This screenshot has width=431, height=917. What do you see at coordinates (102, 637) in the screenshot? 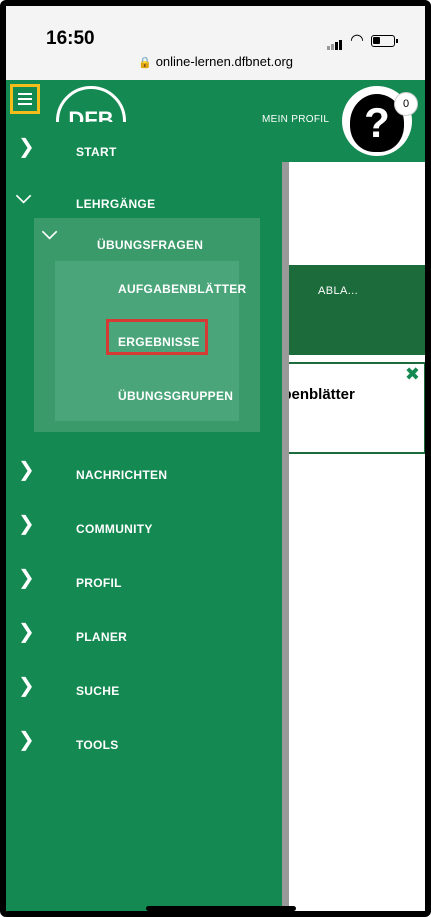
I see `nav-item-label: PLANER` at bounding box center [102, 637].